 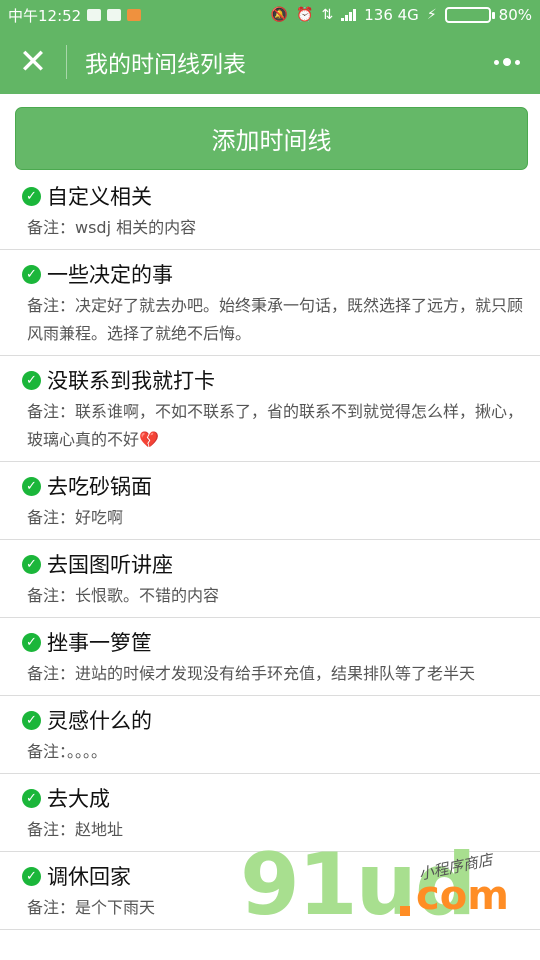 What do you see at coordinates (99, 721) in the screenshot?
I see `timeline-item-title: 灵感什么的` at bounding box center [99, 721].